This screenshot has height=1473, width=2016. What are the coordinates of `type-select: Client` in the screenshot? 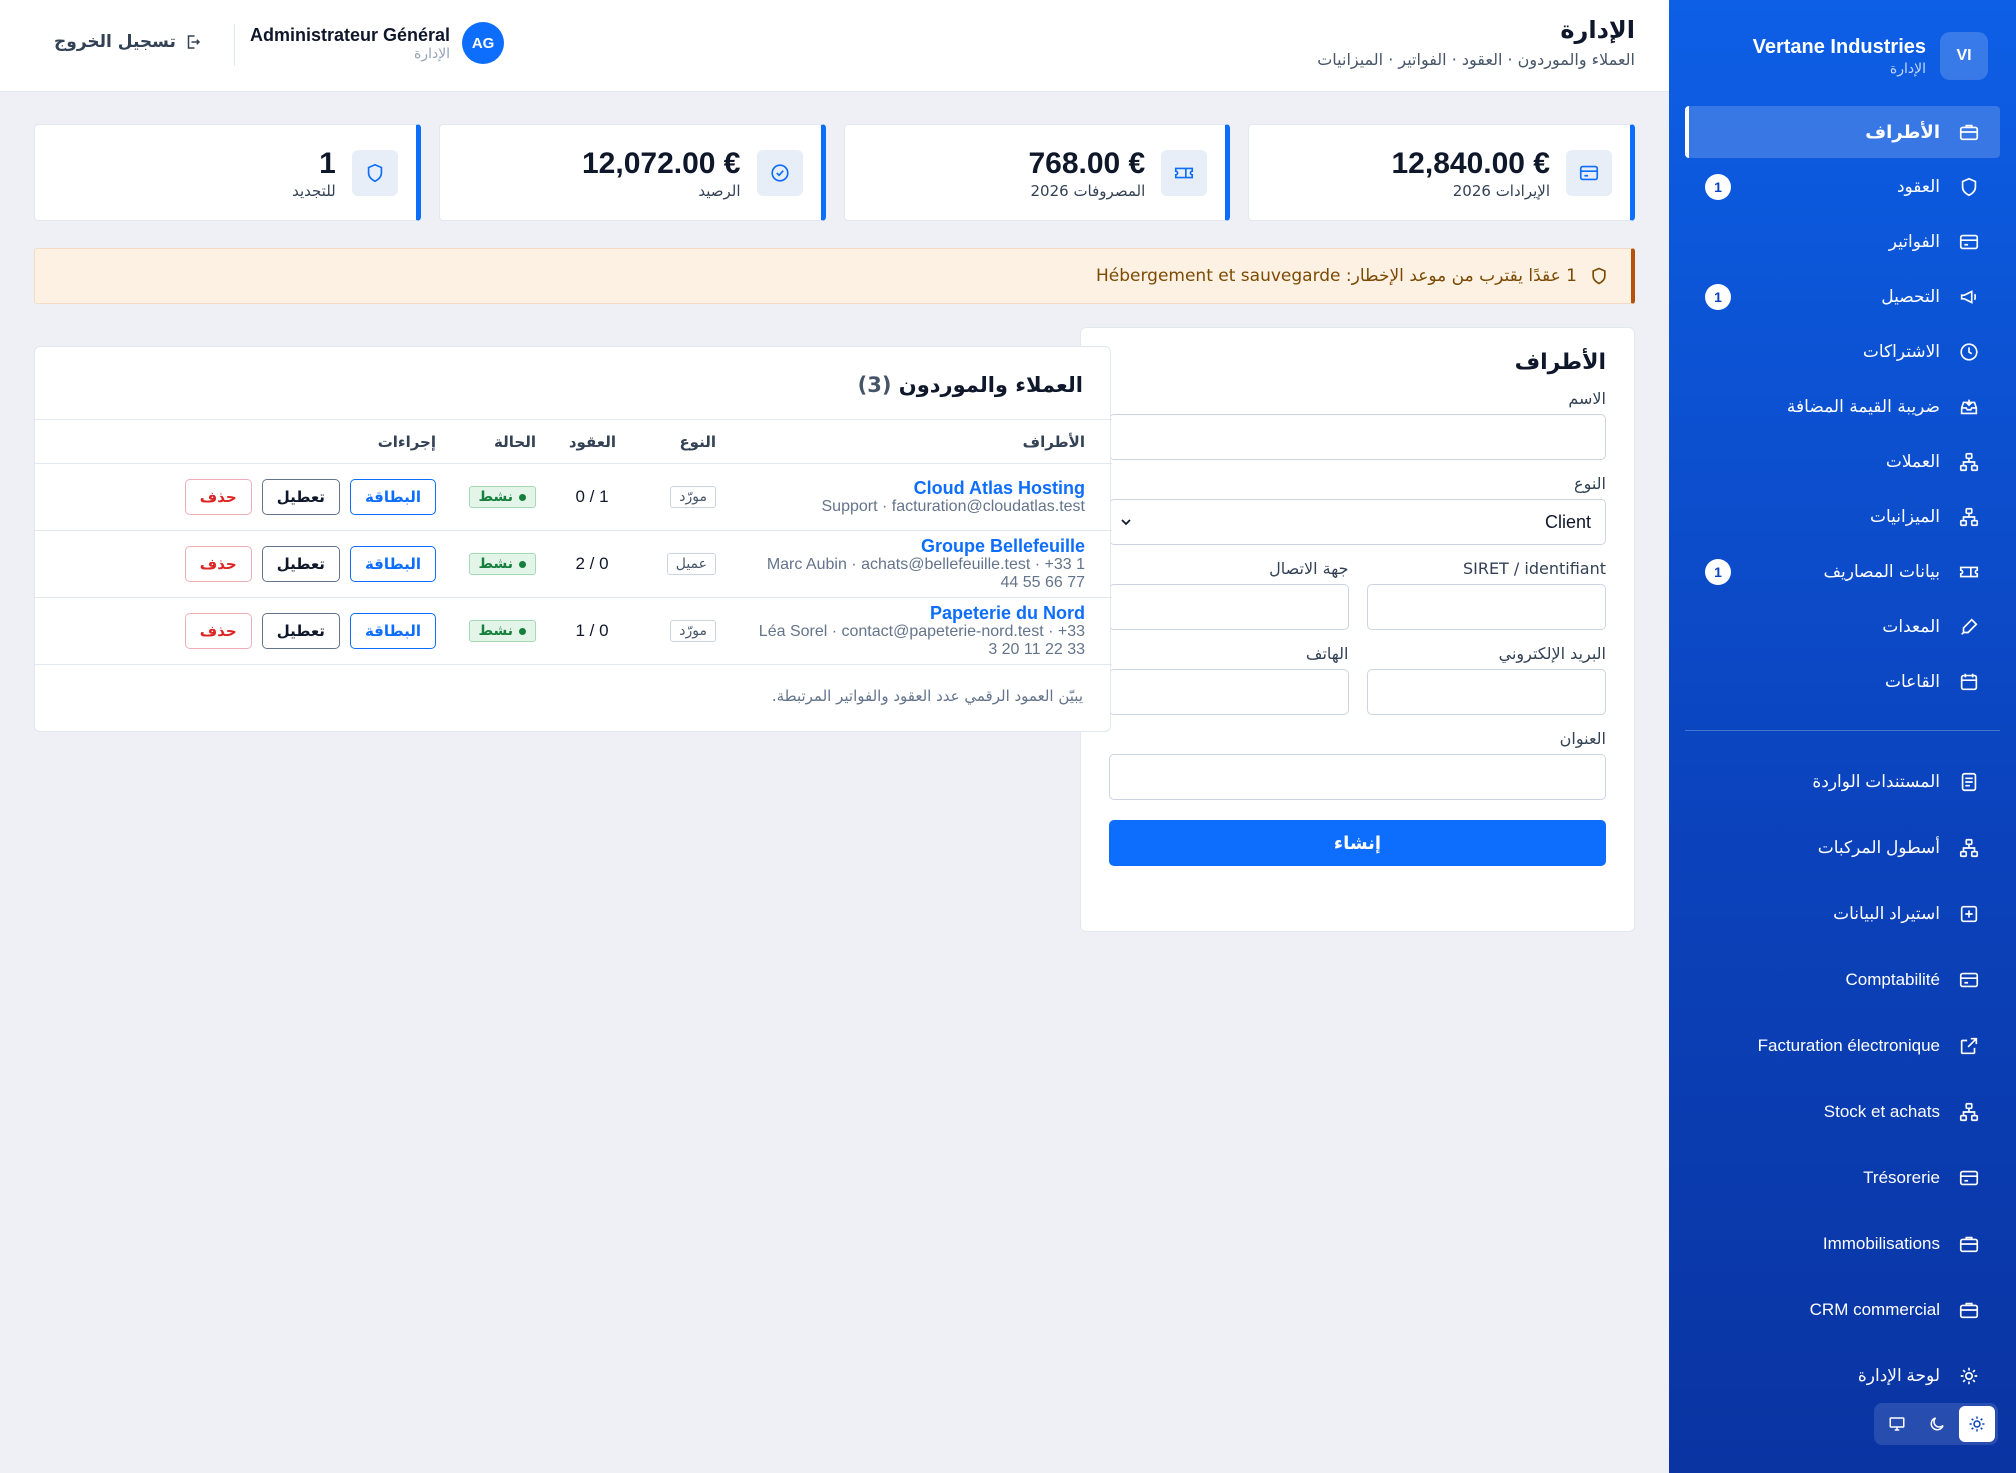 It's located at (1357, 522).